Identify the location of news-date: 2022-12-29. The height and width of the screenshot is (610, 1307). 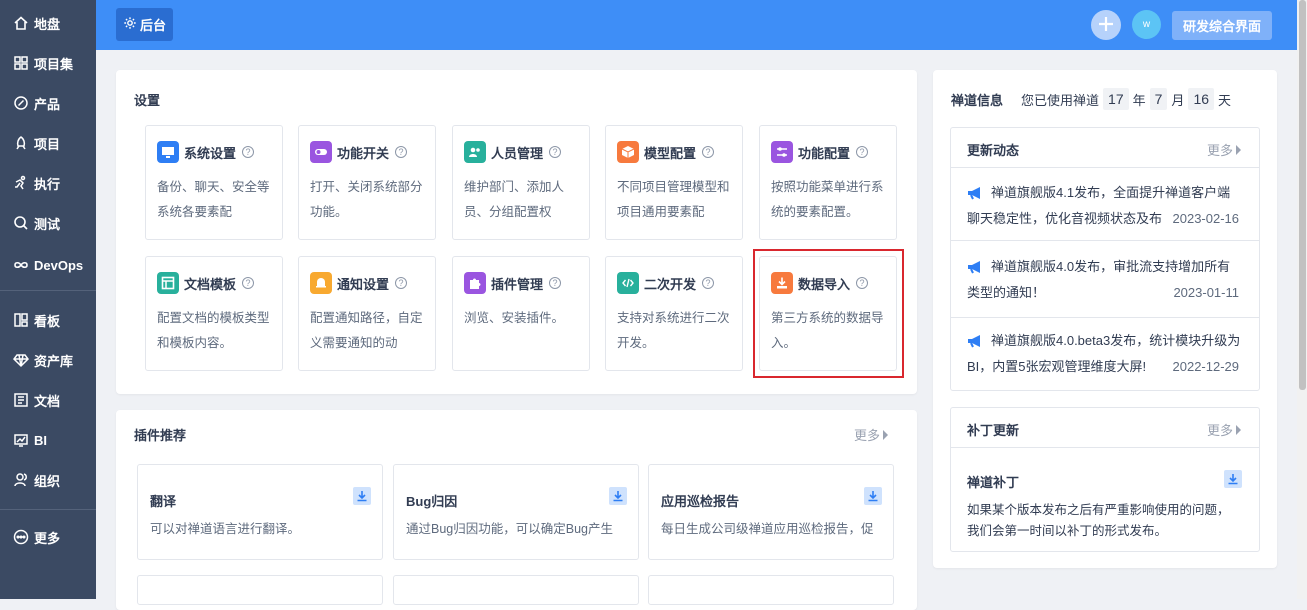
(1206, 366).